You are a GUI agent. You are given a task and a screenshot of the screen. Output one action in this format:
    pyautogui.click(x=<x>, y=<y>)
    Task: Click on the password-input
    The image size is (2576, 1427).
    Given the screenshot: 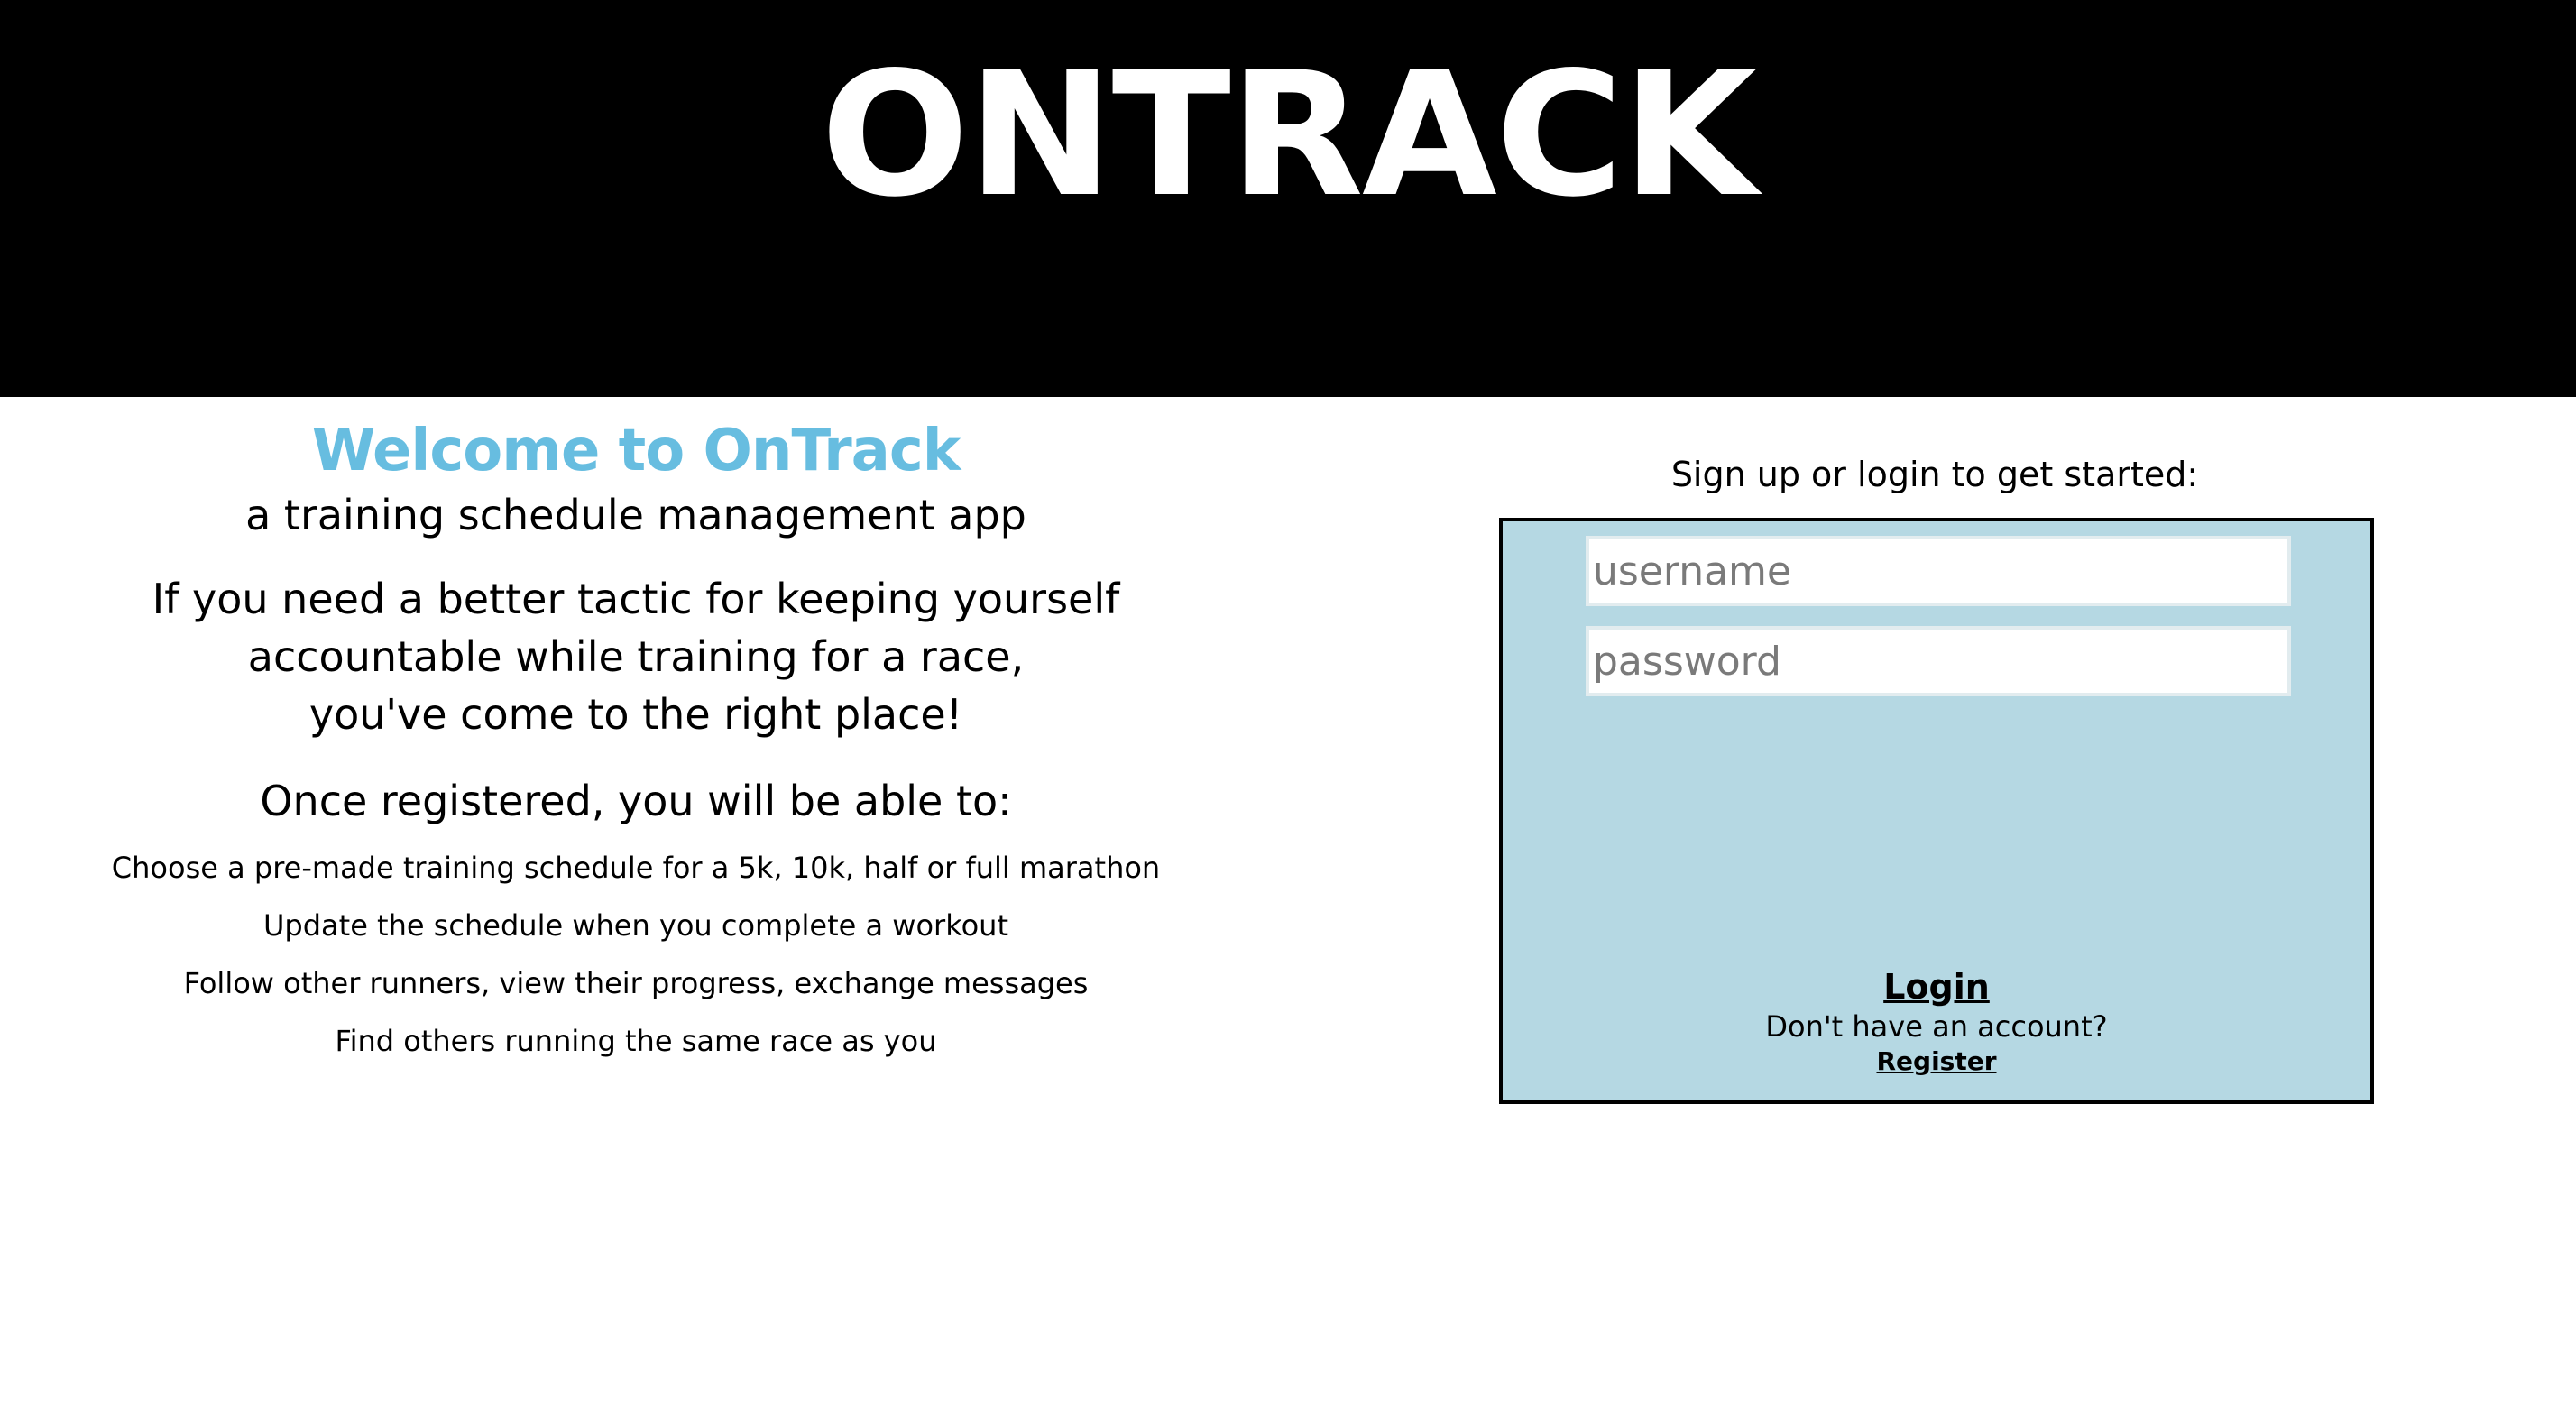 What is the action you would take?
    pyautogui.click(x=1938, y=661)
    